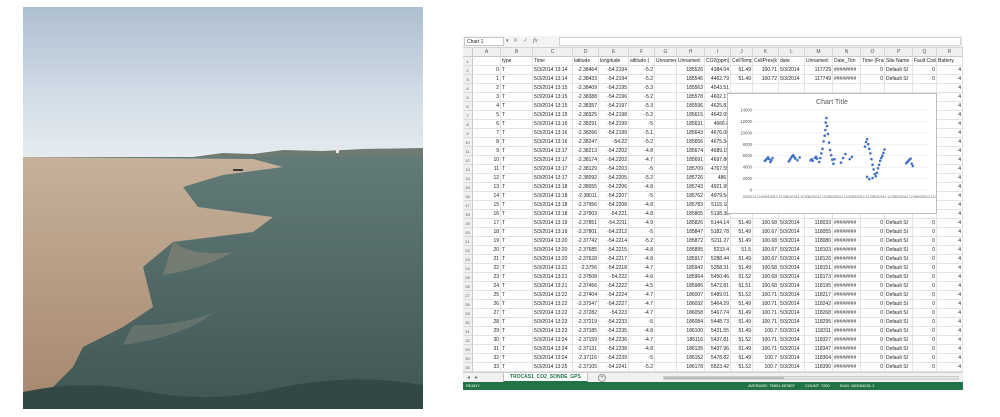  What do you see at coordinates (642, 52) in the screenshot?
I see `column-header-f: F` at bounding box center [642, 52].